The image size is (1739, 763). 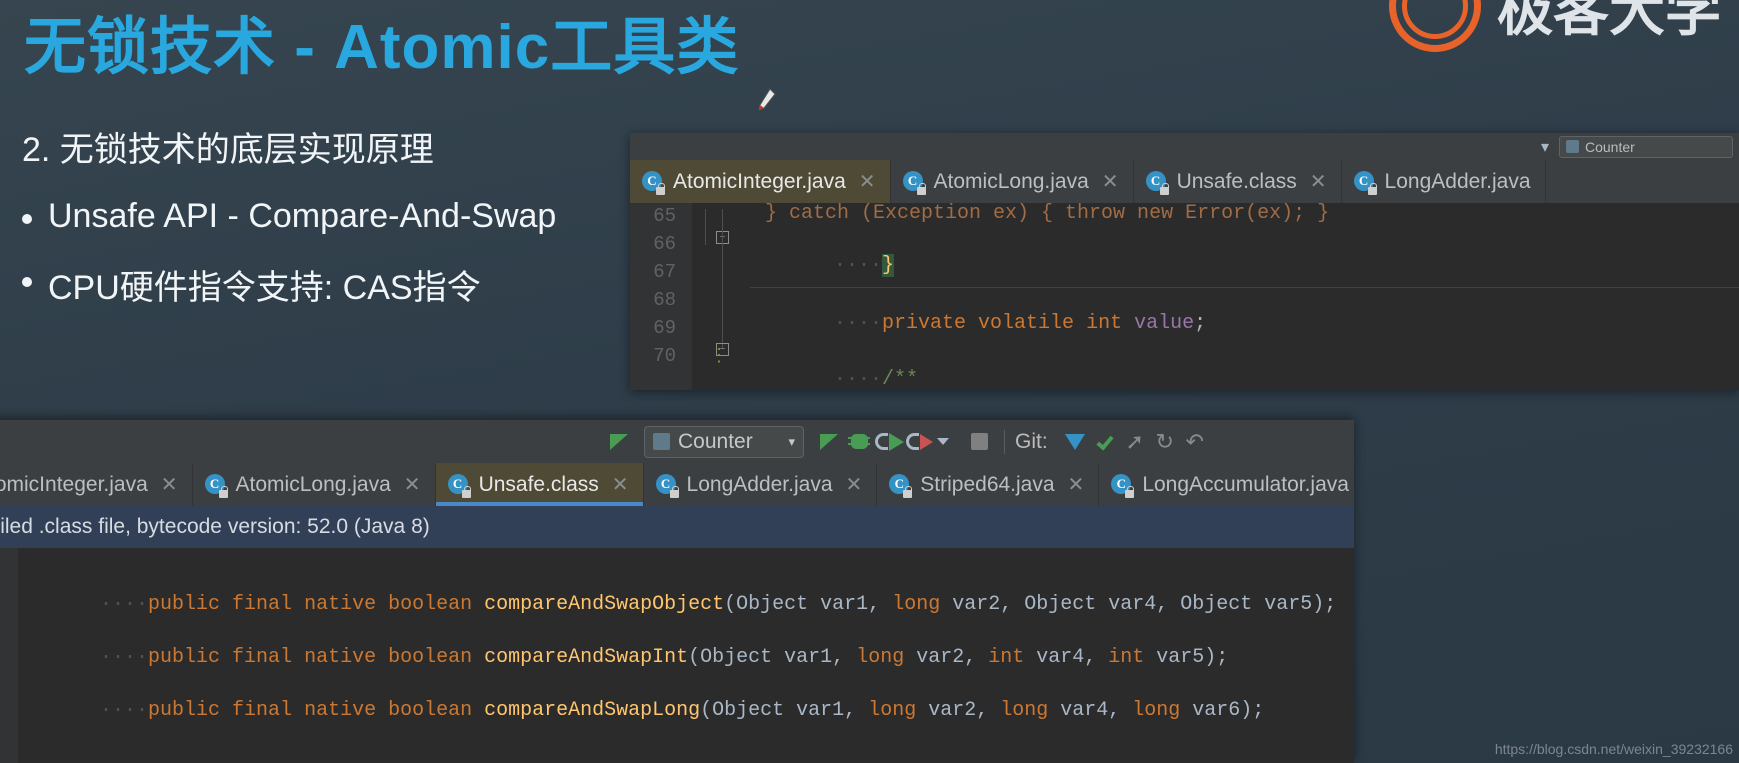 What do you see at coordinates (664, 300) in the screenshot?
I see `line-number: 68` at bounding box center [664, 300].